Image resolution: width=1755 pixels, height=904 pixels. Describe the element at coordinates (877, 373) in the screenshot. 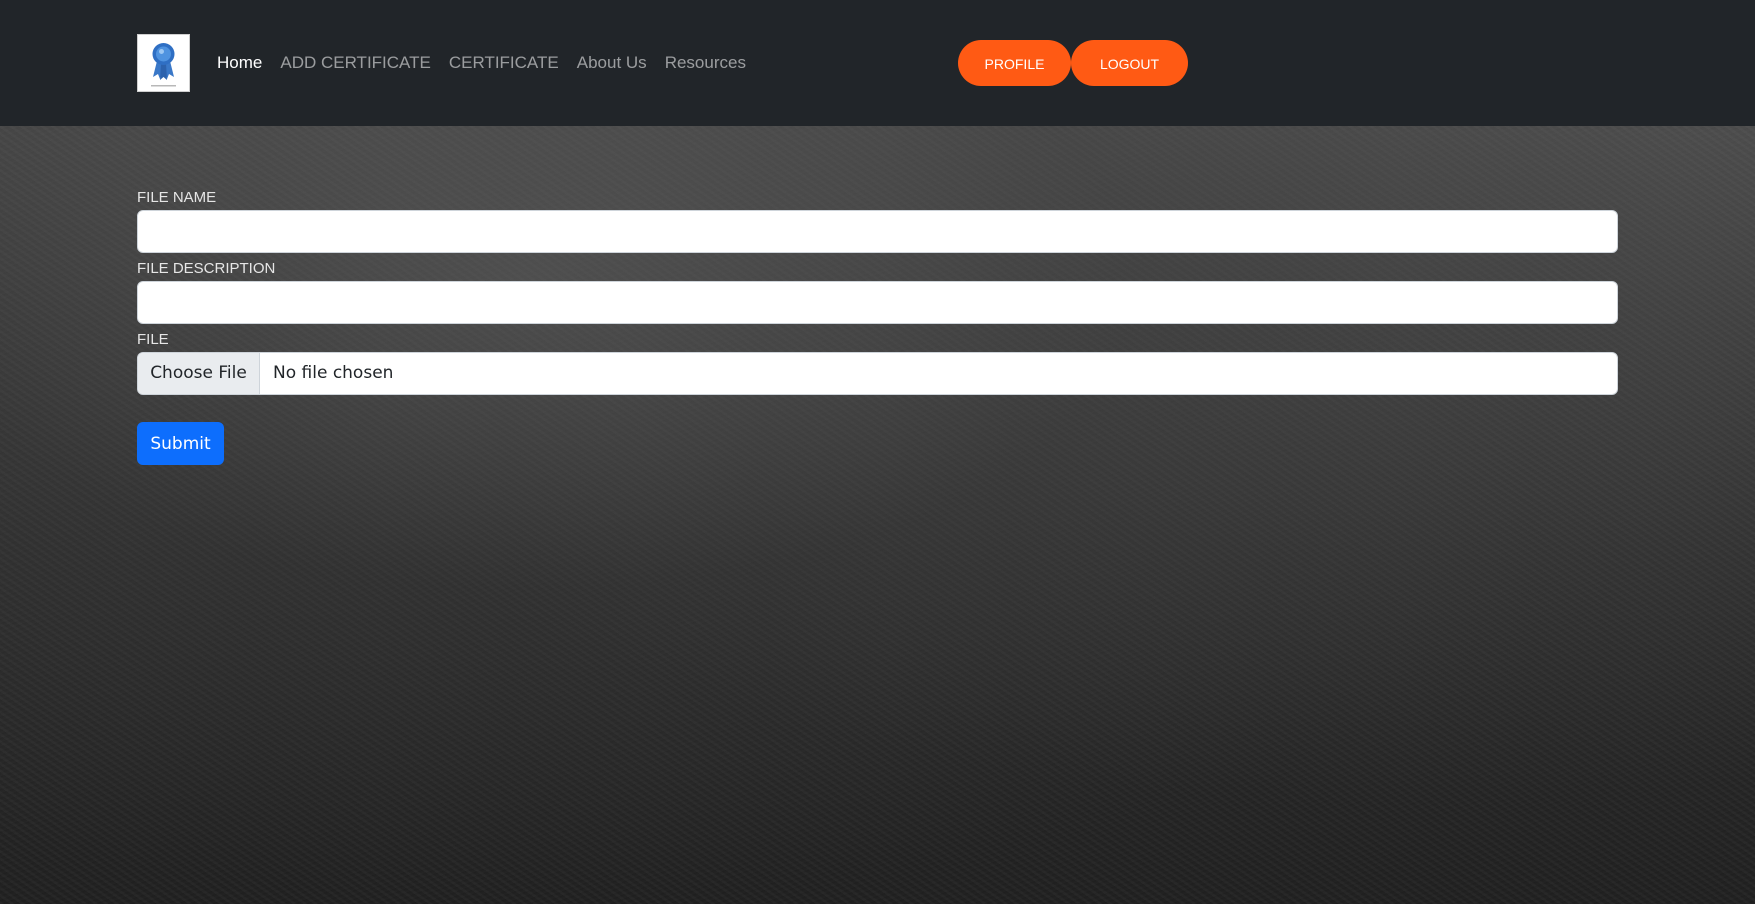

I see `file-upload-input: Choose File No file chosen` at that location.